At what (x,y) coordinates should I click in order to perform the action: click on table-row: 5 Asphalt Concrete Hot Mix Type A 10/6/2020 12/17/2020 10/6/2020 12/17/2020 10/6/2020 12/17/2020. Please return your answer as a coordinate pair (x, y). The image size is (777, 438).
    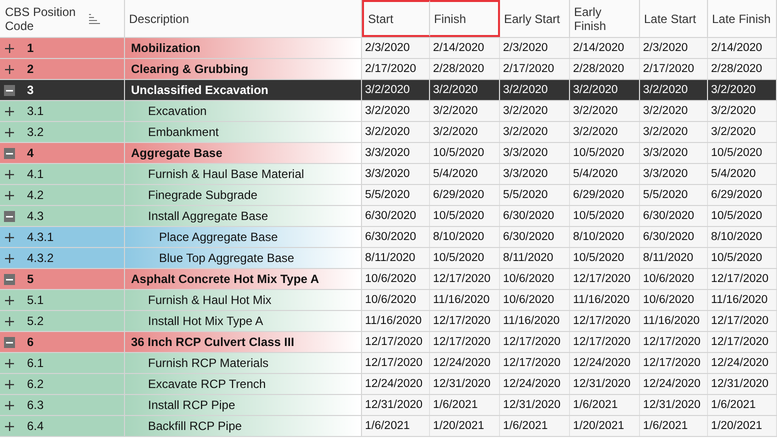
    Looking at the image, I should click on (388, 279).